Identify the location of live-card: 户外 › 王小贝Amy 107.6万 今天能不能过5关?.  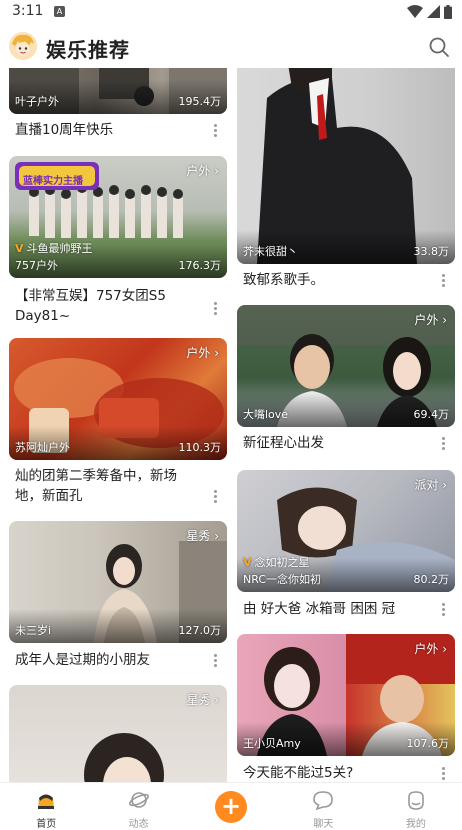
(346, 707).